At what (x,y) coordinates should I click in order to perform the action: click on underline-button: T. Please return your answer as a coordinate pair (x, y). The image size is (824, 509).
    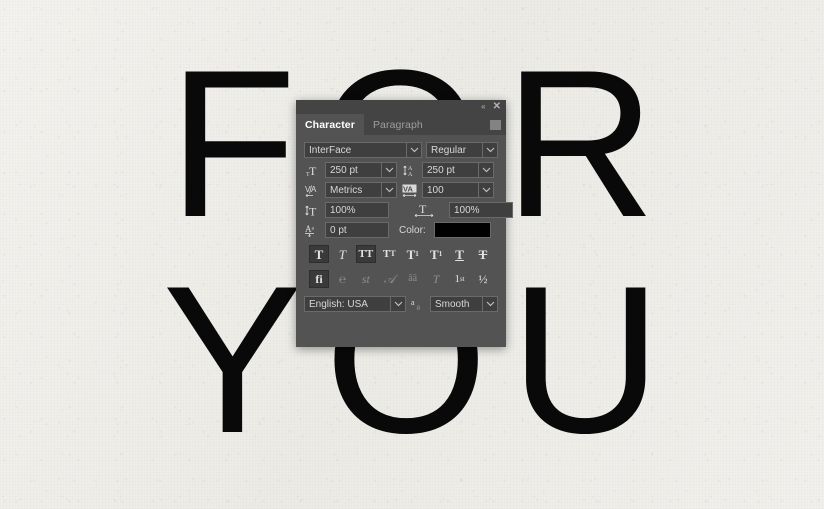
    Looking at the image, I should click on (460, 254).